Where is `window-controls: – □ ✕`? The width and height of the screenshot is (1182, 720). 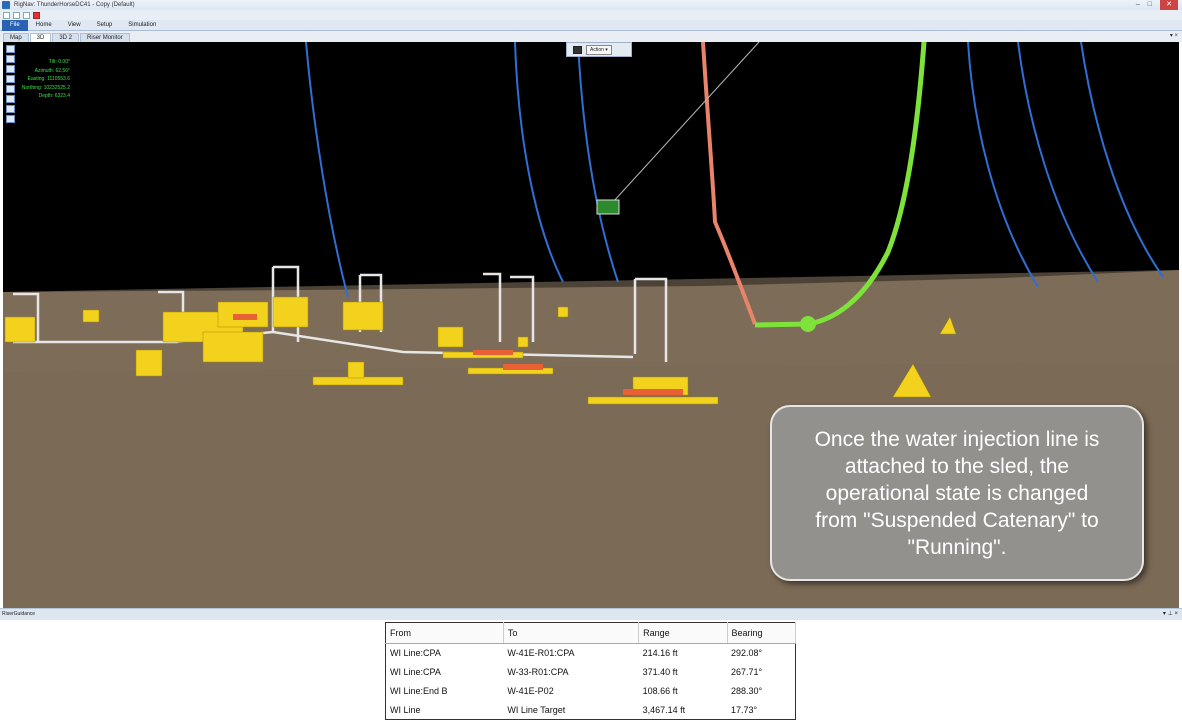 window-controls: – □ ✕ is located at coordinates (1157, 5).